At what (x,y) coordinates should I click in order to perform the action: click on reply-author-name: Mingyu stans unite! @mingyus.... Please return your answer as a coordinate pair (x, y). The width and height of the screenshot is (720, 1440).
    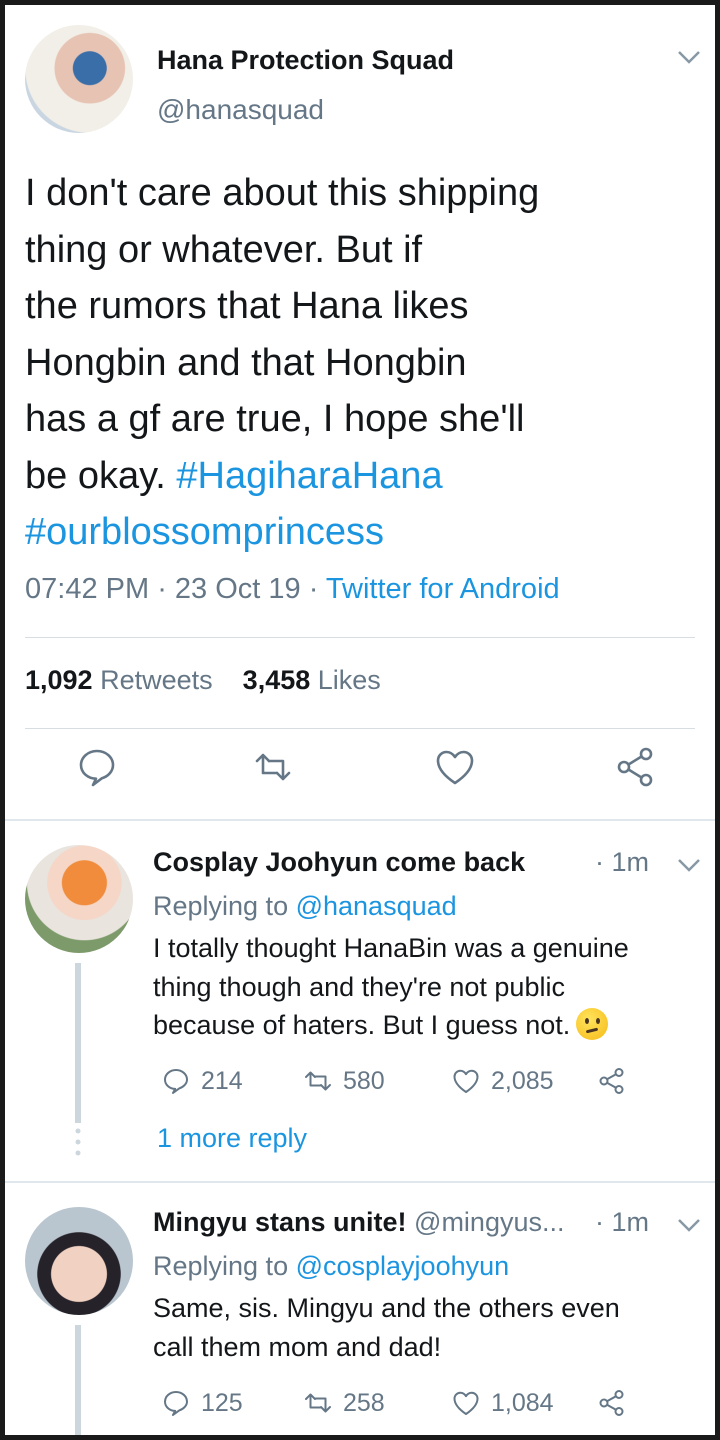
    Looking at the image, I should click on (358, 1222).